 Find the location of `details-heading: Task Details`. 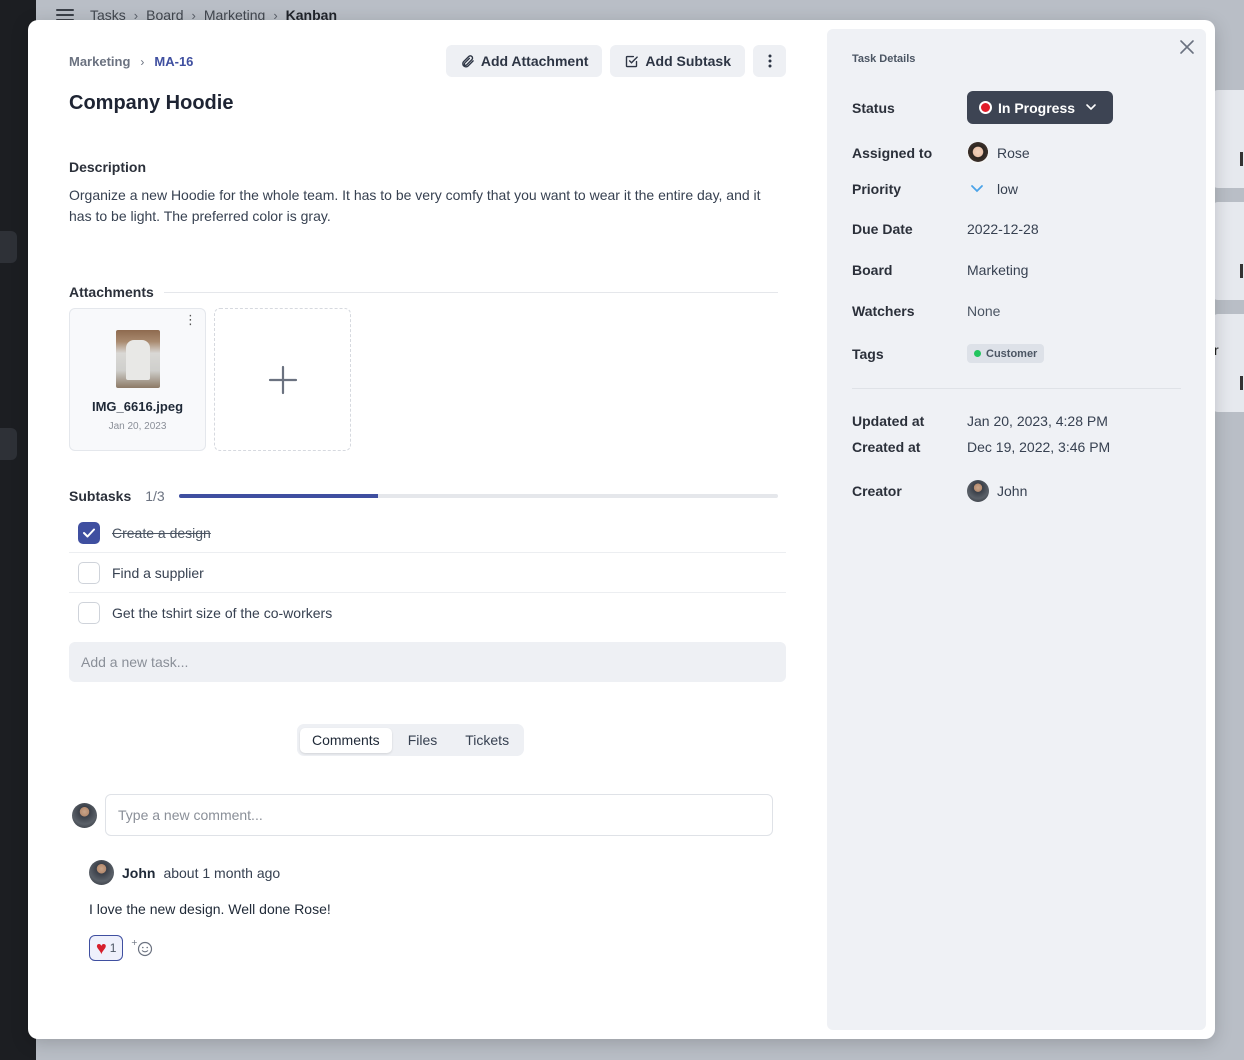

details-heading: Task Details is located at coordinates (884, 59).